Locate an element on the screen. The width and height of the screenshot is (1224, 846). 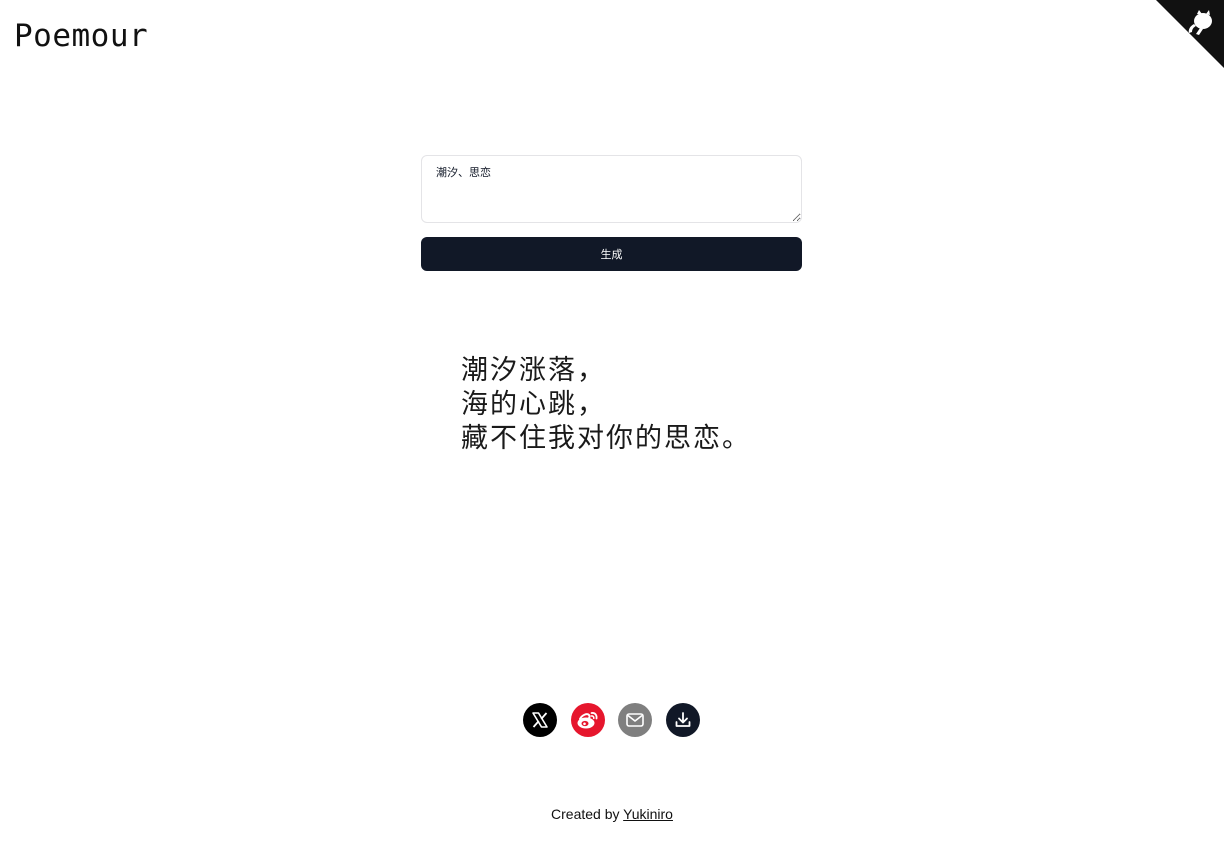
share-email-button is located at coordinates (635, 720).